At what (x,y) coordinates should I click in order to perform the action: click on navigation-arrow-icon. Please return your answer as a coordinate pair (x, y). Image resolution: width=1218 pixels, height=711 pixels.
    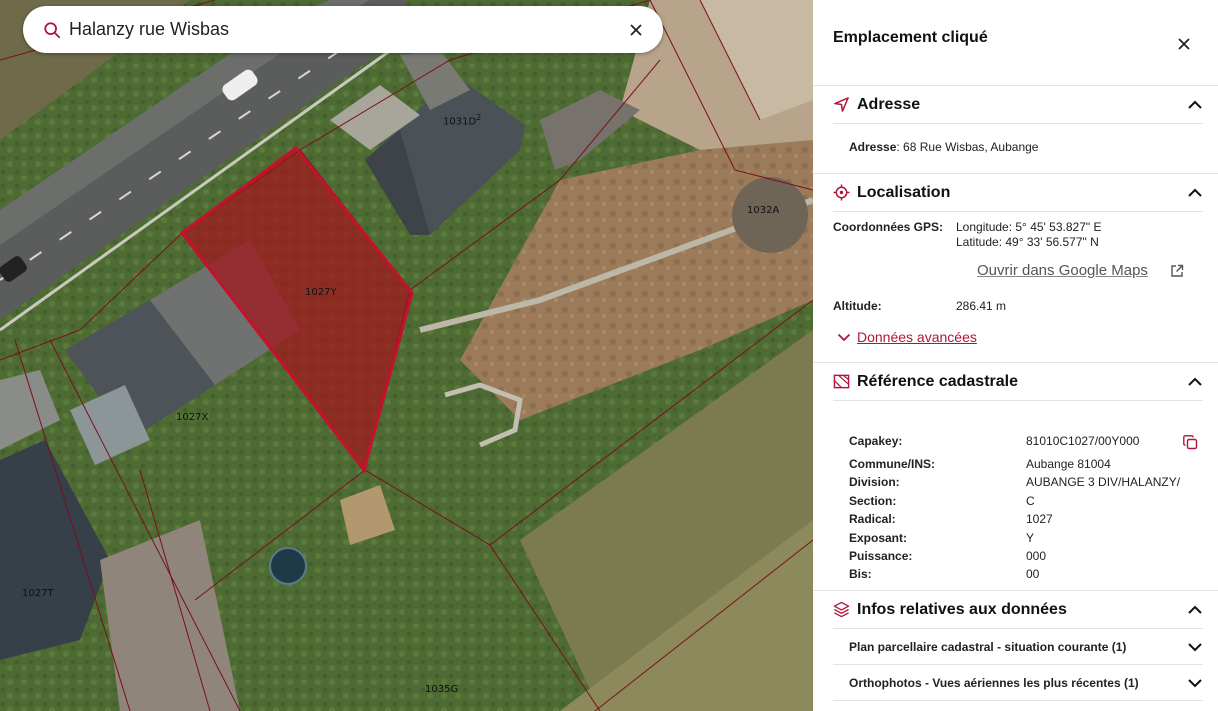
    Looking at the image, I should click on (841, 104).